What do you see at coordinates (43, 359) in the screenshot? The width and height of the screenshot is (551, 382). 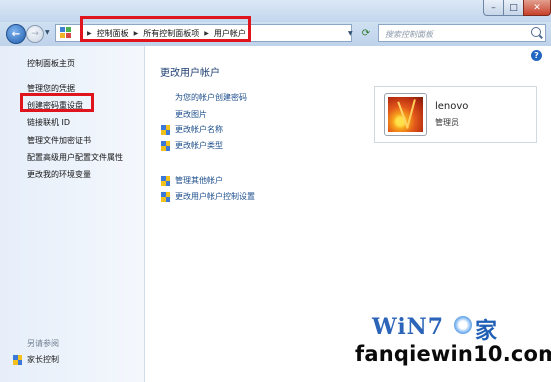 I see `parental-controls-label: 家长控制` at bounding box center [43, 359].